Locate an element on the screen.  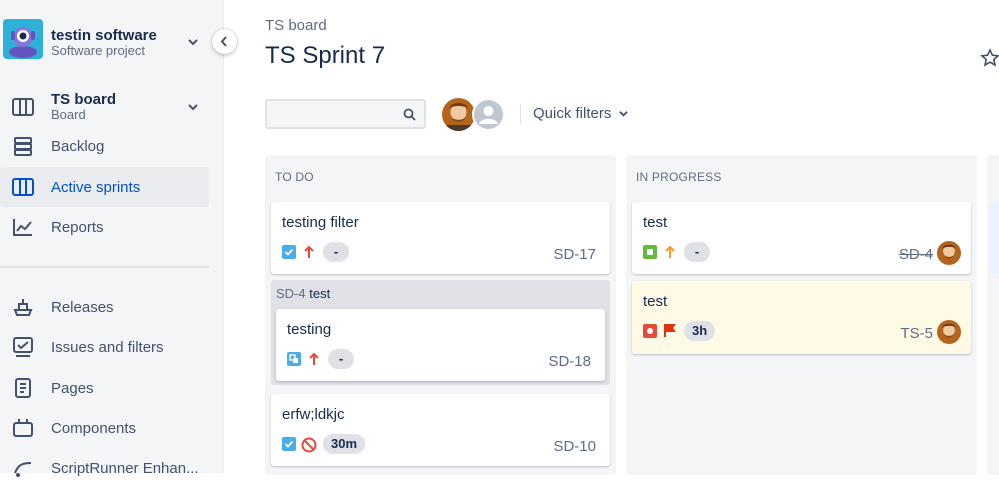
quick-filters-button: Quick filters is located at coordinates (580, 113).